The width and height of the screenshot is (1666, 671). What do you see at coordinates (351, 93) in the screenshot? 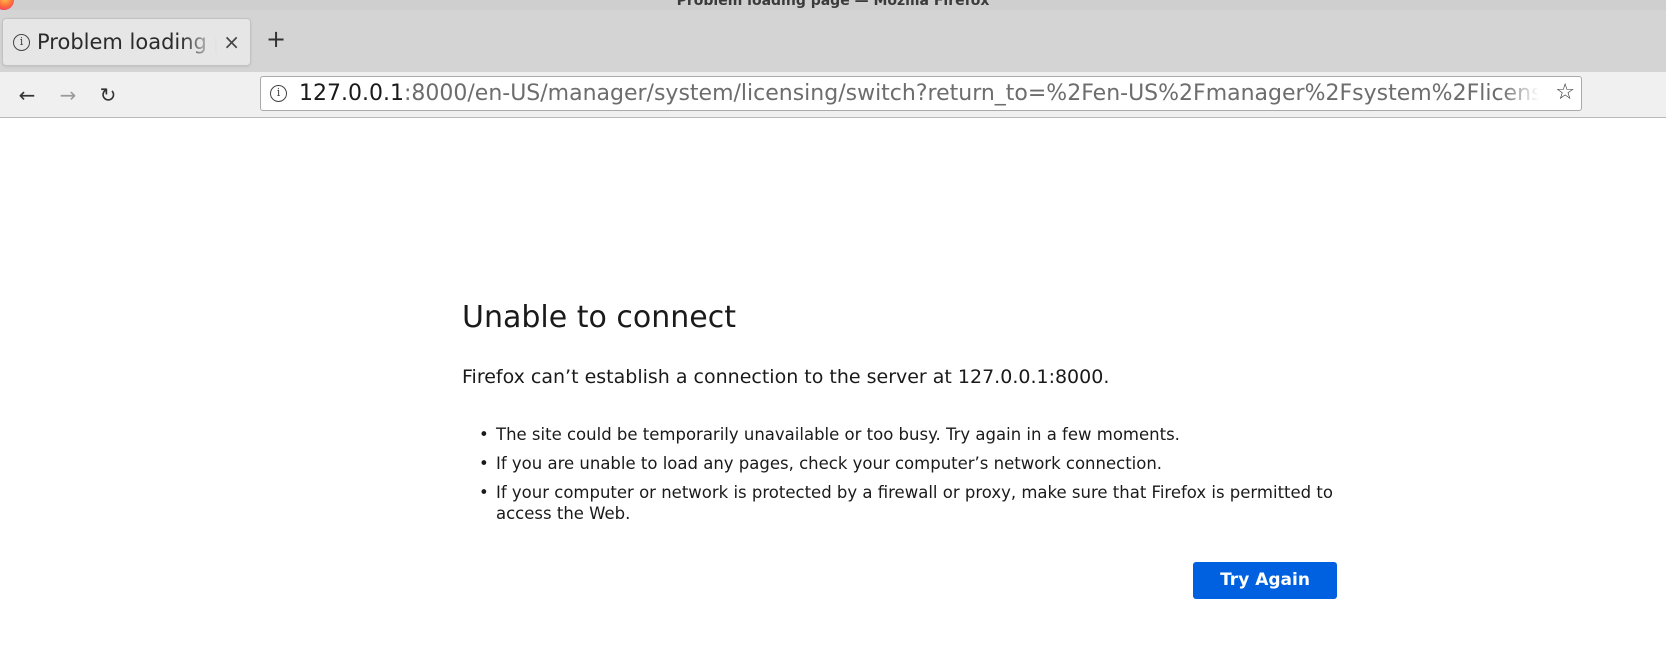
I see `url-host: 127.0.0.1` at bounding box center [351, 93].